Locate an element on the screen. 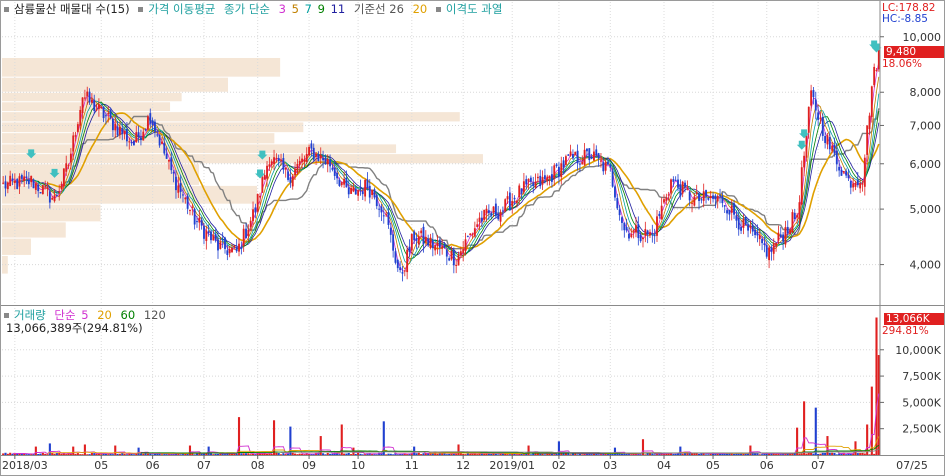 Image resolution: width=945 pixels, height=476 pixels. time-tick-label: 07 is located at coordinates (818, 465).